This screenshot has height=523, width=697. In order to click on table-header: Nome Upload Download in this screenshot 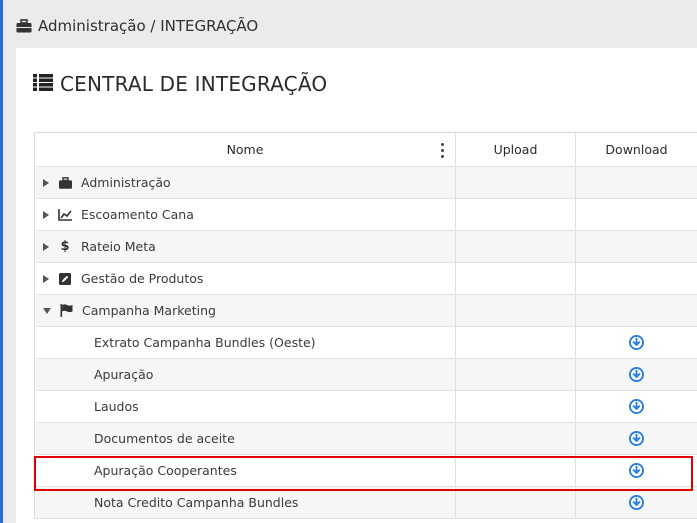, I will do `click(366, 150)`.